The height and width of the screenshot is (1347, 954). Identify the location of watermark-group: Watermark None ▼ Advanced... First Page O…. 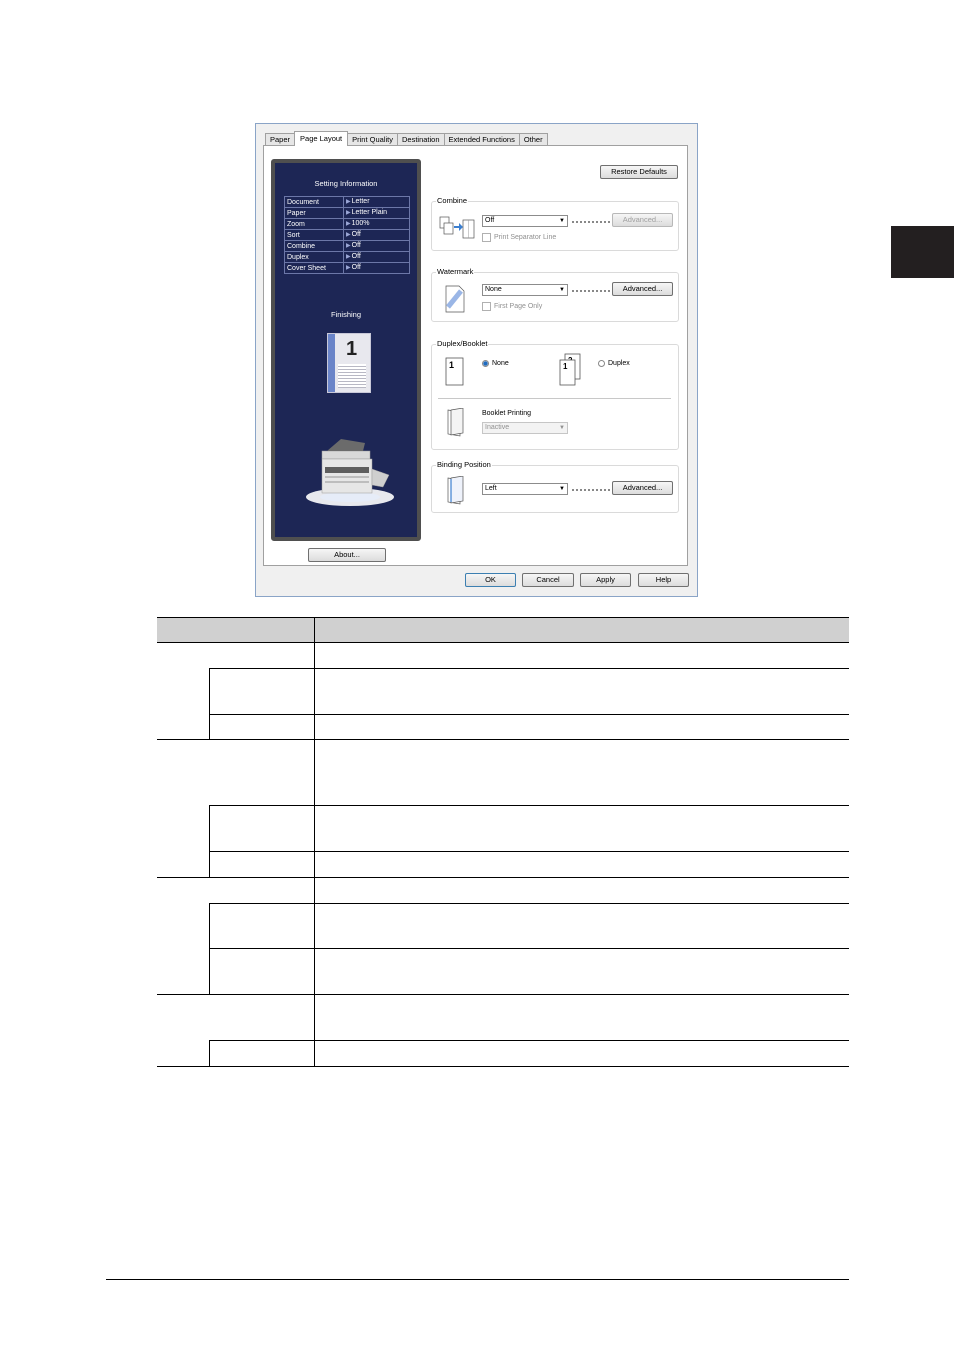
(555, 294).